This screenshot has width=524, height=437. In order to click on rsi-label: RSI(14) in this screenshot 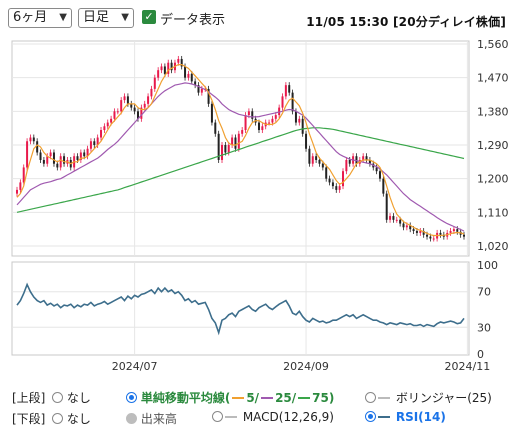, I will do `click(420, 417)`.